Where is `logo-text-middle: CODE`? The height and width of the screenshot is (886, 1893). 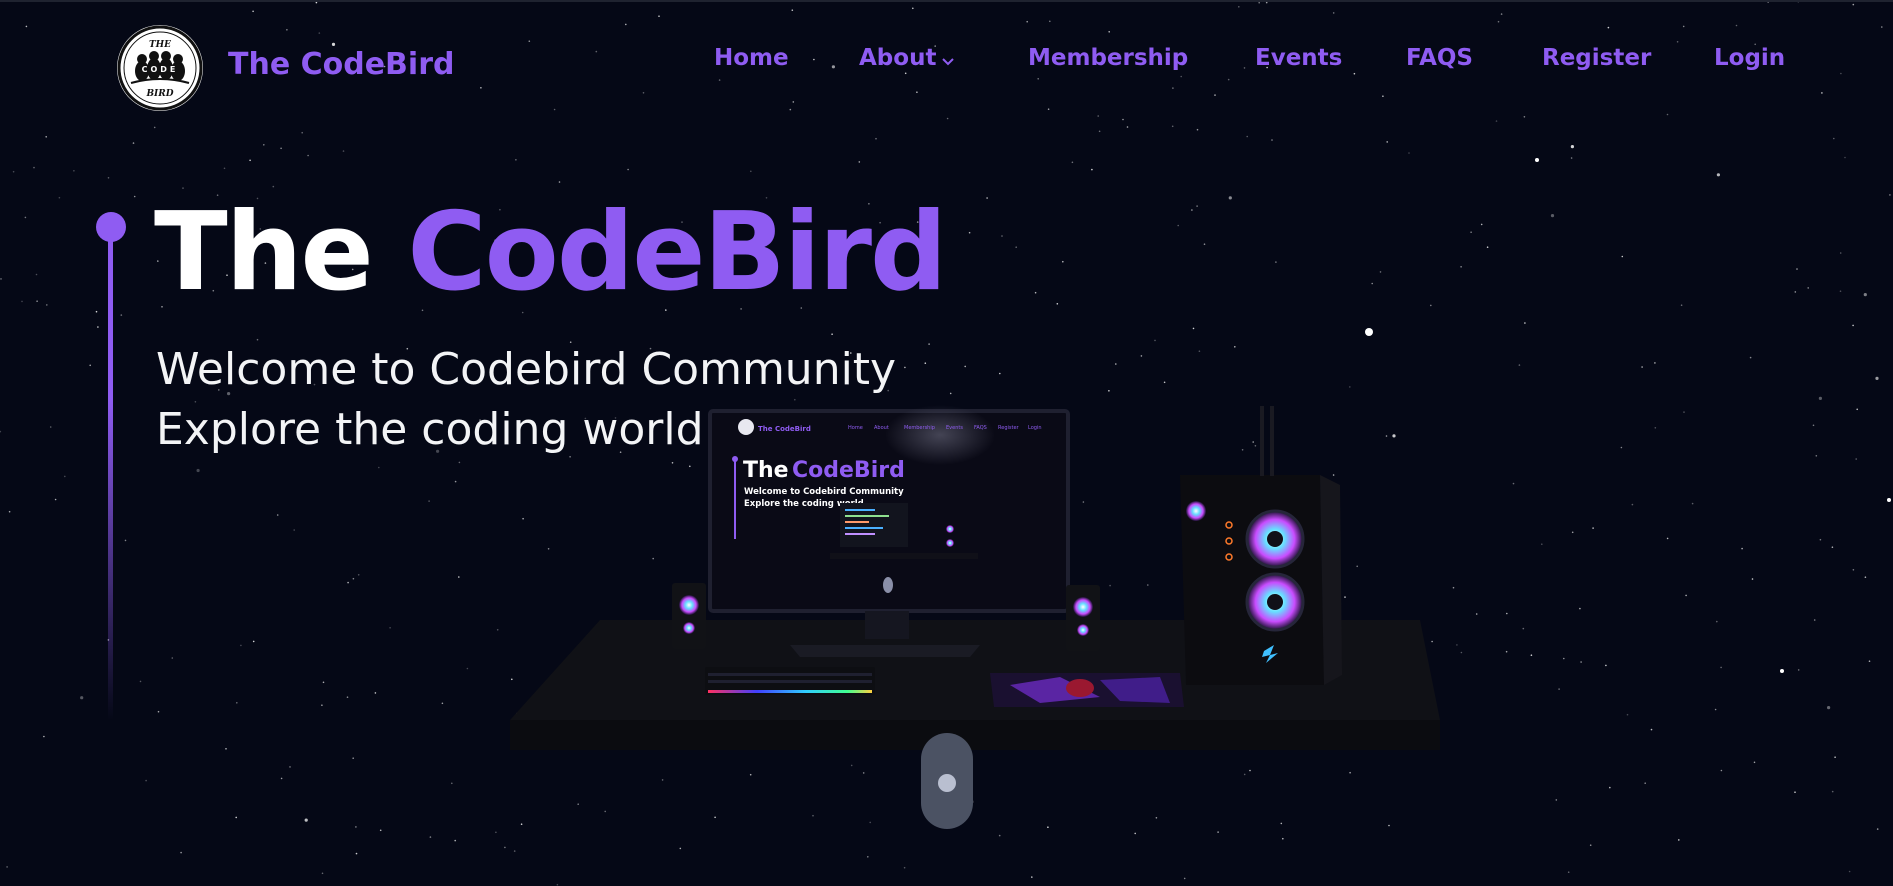 logo-text-middle: CODE is located at coordinates (160, 69).